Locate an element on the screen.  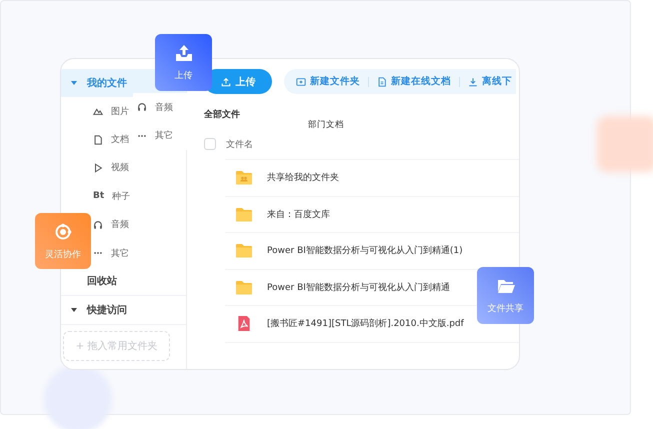
column-header: 文件名 is located at coordinates (239, 144).